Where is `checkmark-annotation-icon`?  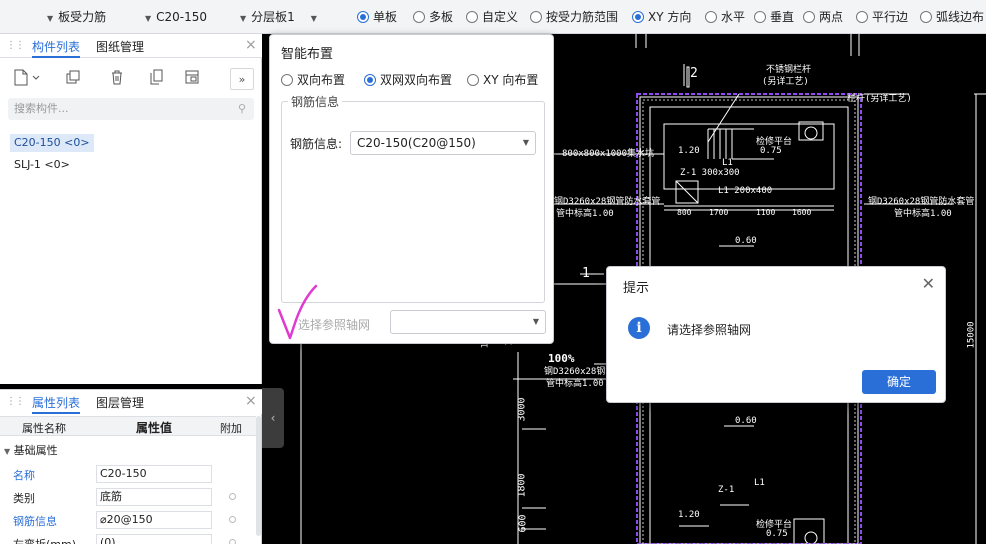
checkmark-annotation-icon is located at coordinates (297, 312).